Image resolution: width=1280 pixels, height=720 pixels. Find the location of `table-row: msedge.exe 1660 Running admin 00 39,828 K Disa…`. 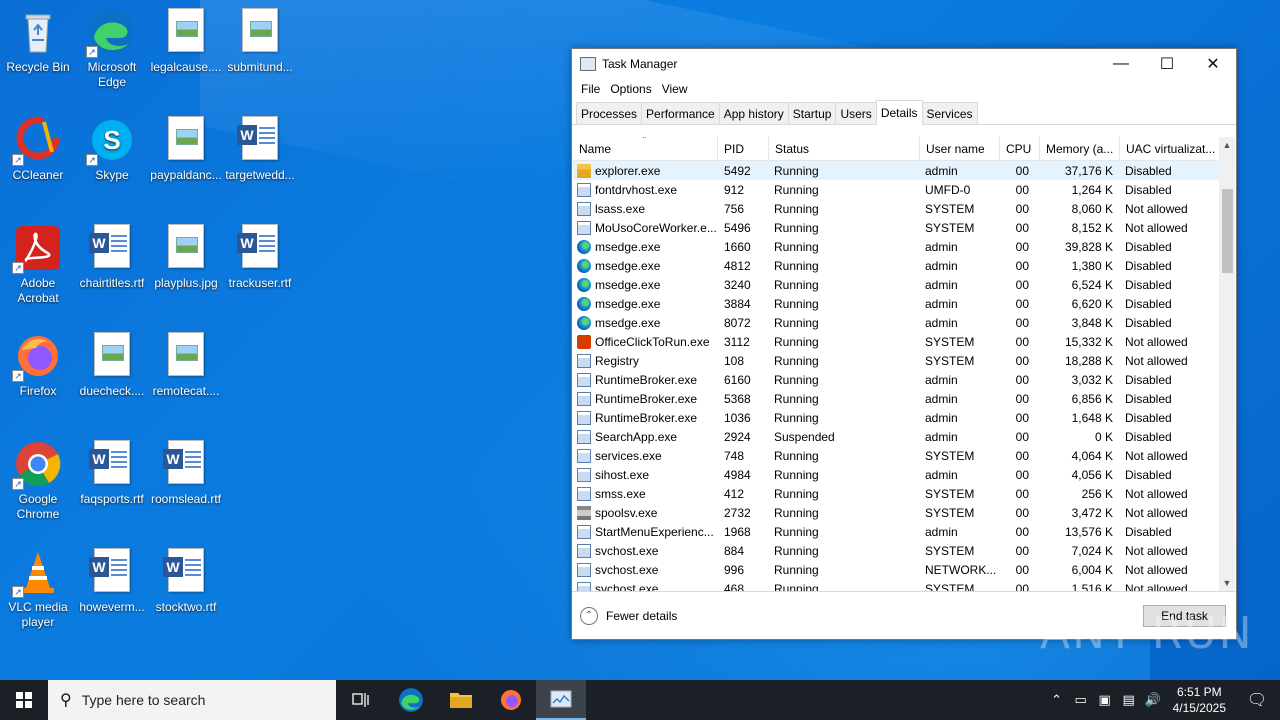

table-row: msedge.exe 1660 Running admin 00 39,828 K Disa… is located at coordinates (896, 246).